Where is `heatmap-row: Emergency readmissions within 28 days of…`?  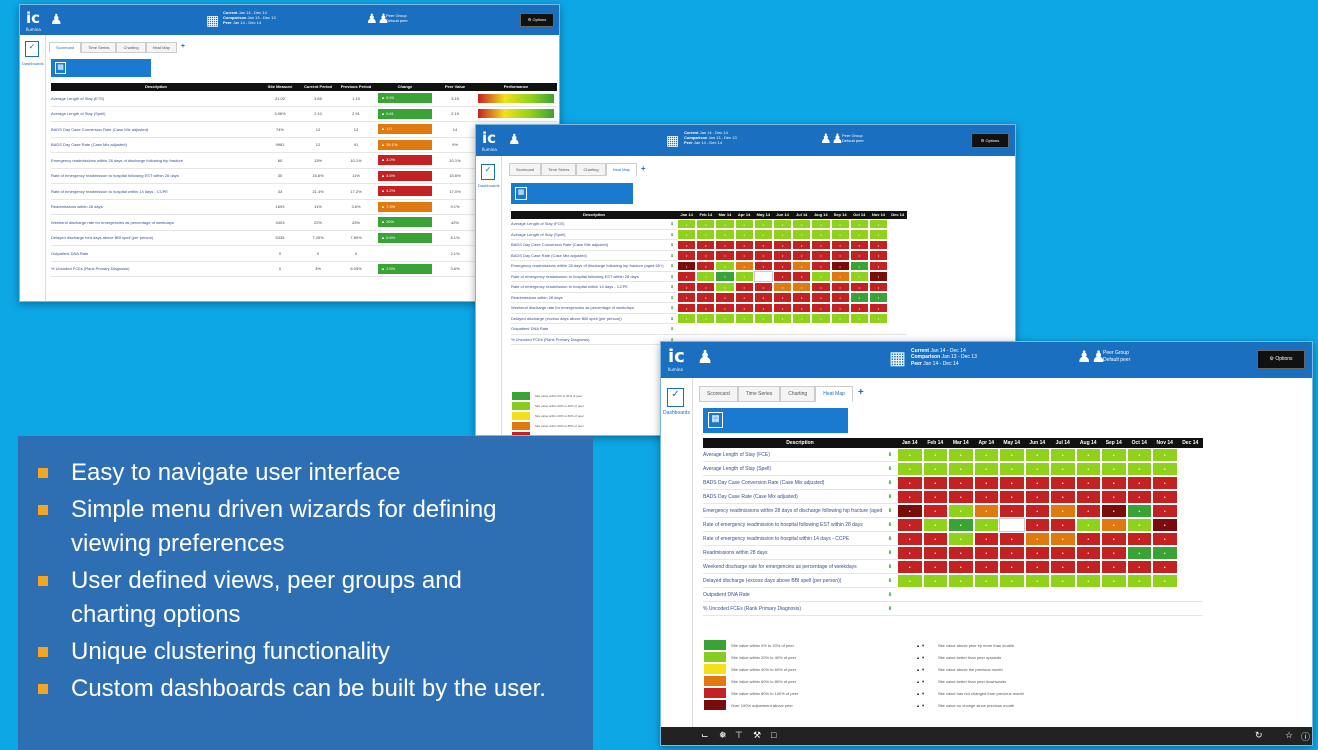
heatmap-row: Emergency readmissions within 28 days of… is located at coordinates (953, 510).